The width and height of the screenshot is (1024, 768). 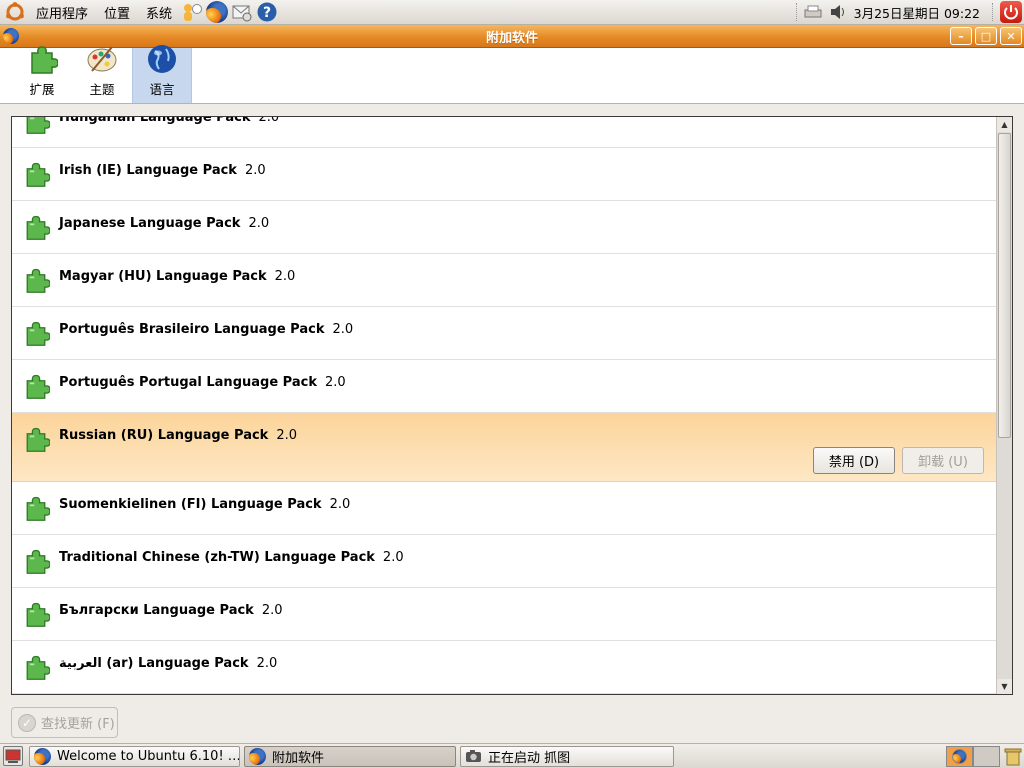 I want to click on language-pack-name: Russian (RU) Language Pack 2.0, so click(x=178, y=435).